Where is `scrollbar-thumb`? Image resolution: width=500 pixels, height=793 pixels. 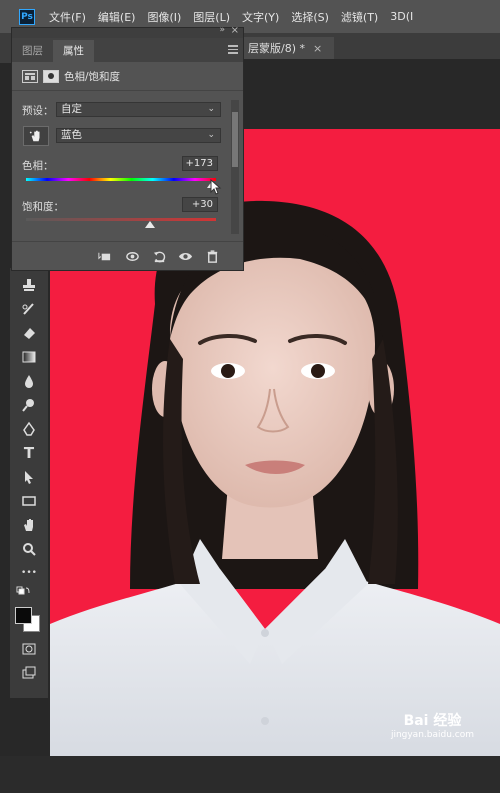
scrollbar-thumb is located at coordinates (235, 139).